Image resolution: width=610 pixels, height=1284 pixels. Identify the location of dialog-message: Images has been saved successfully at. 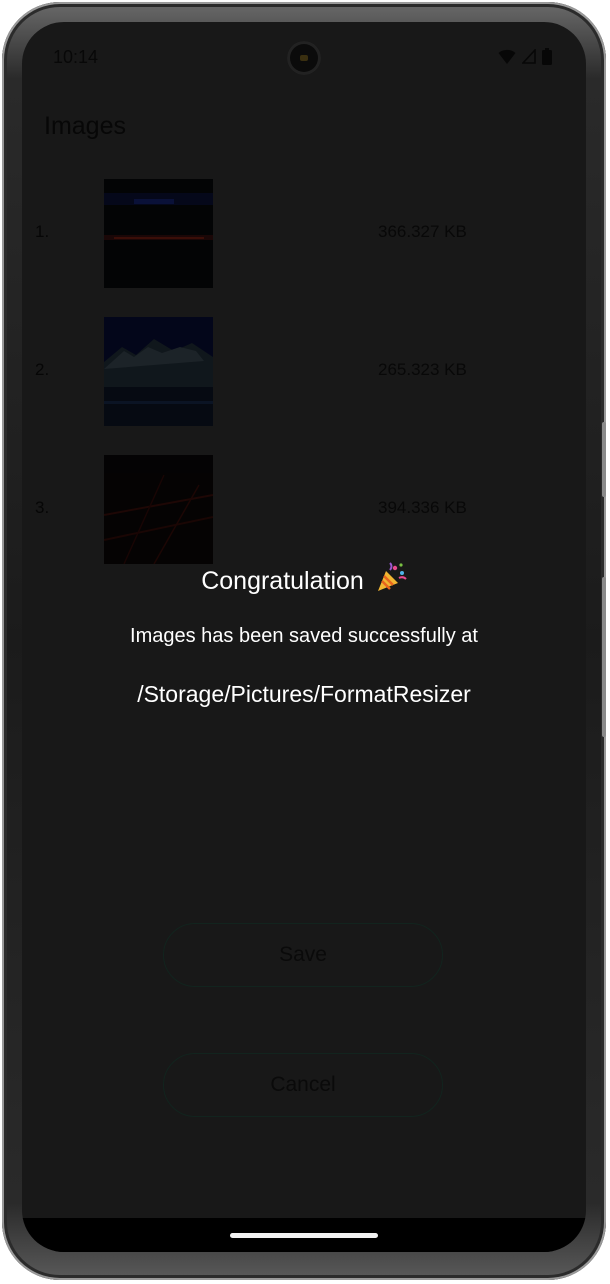
(304, 636).